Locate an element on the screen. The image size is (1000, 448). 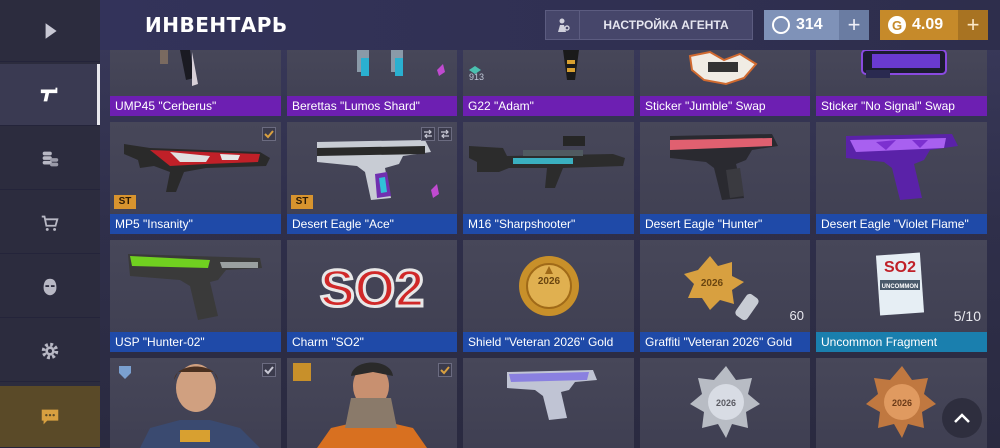
inventory-item: ST MP5 "Insanity" is located at coordinates (195, 178).